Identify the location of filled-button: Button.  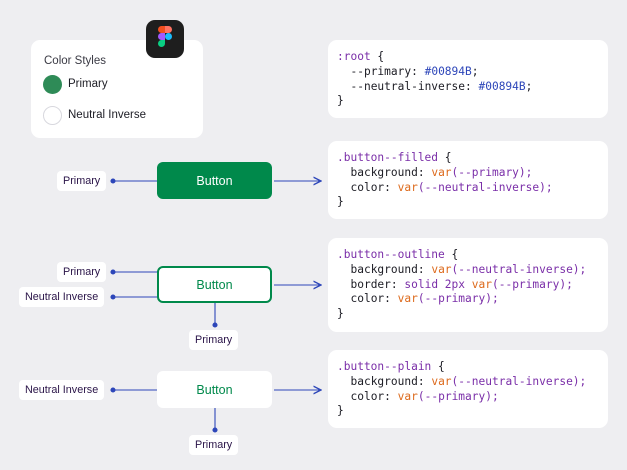
(214, 180).